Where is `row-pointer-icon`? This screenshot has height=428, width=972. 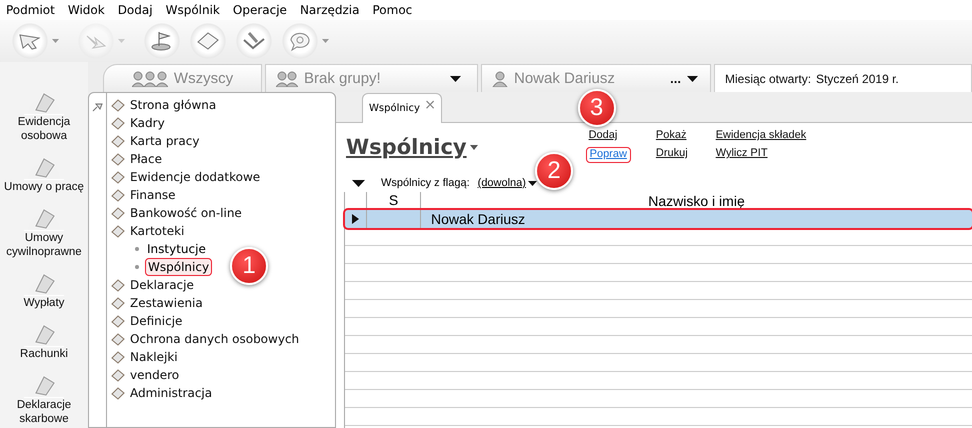 row-pointer-icon is located at coordinates (355, 219).